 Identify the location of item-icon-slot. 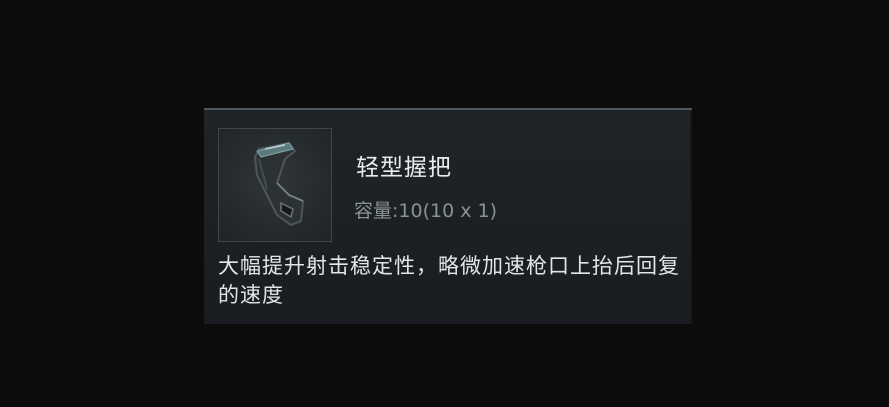
(275, 185).